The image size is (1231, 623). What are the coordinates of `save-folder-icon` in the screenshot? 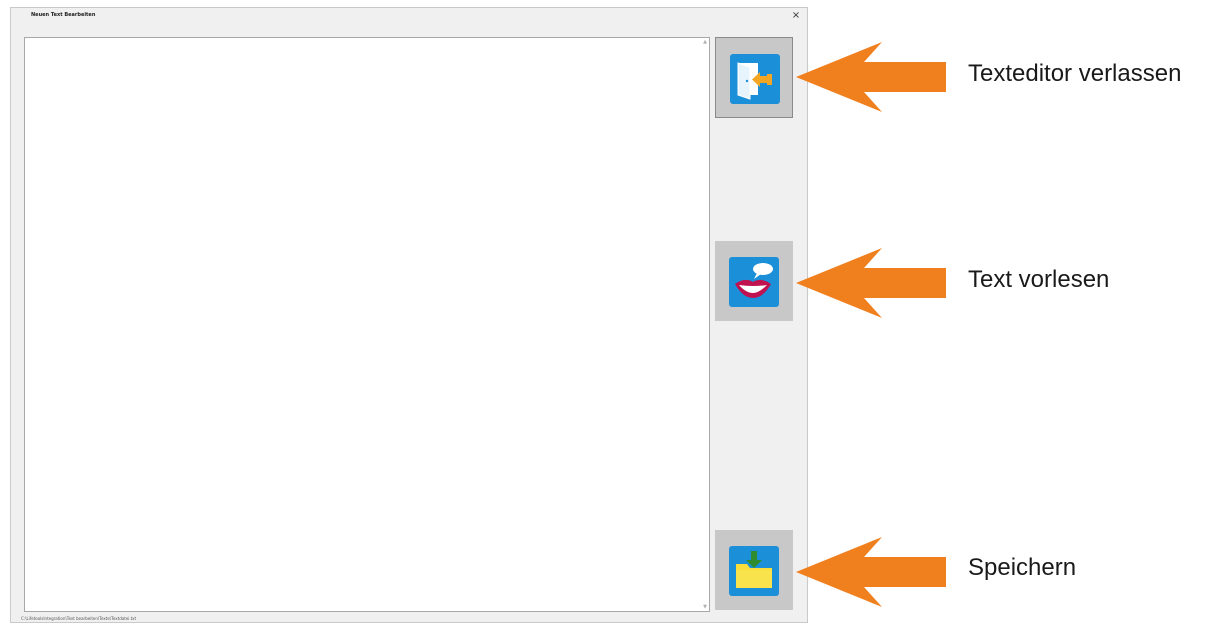 It's located at (754, 571).